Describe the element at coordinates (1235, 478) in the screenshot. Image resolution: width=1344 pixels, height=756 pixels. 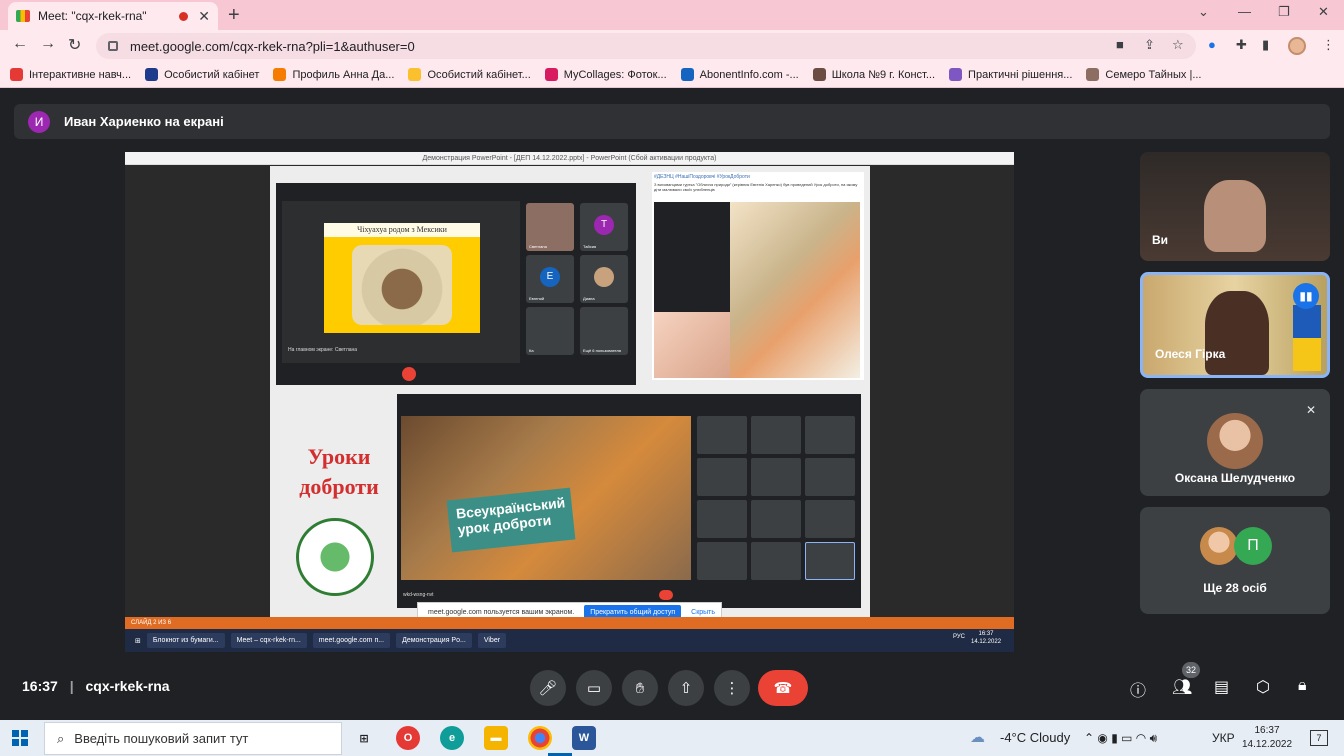
I see `participant-name: Оксана Шелудченко` at that location.